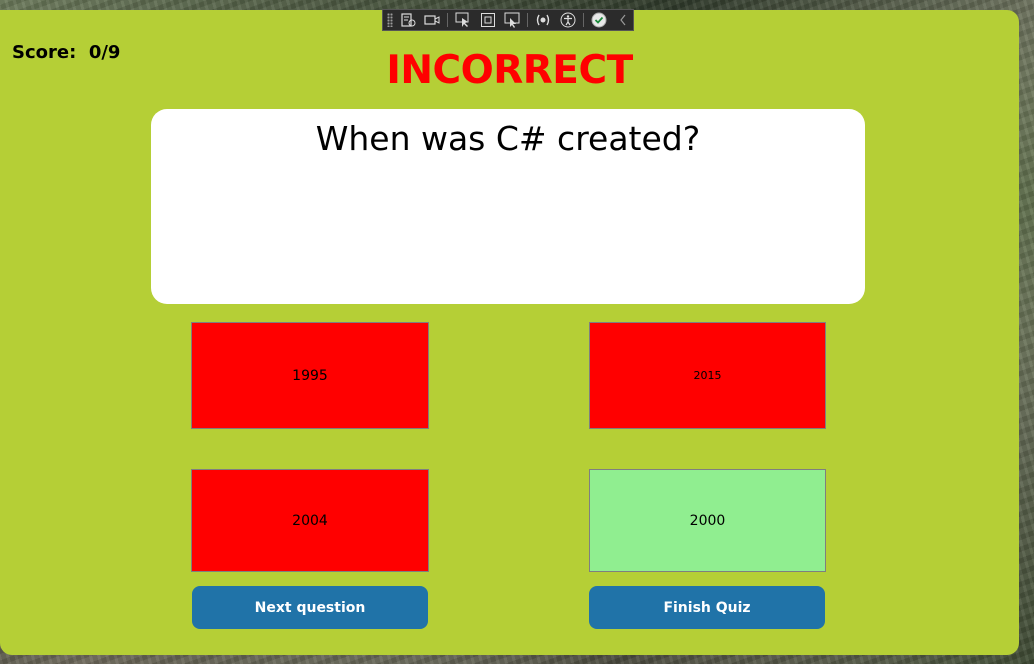  I want to click on xaml-debug-toolbar, so click(508, 20).